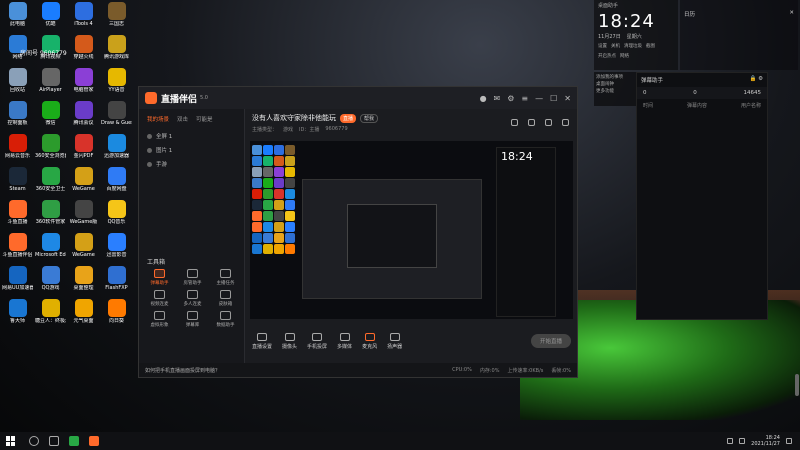 The image size is (800, 450). Describe the element at coordinates (116, 314) in the screenshot. I see `desktop-icon: 向日葵` at that location.